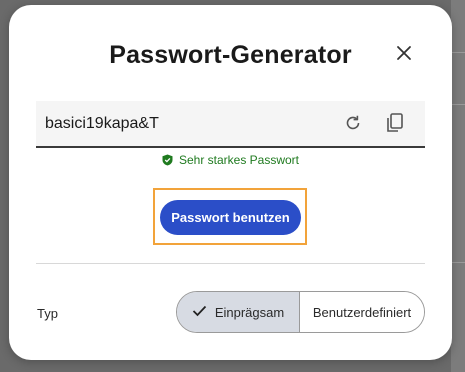 This screenshot has width=465, height=372. What do you see at coordinates (230, 217) in the screenshot?
I see `use-password-button: Passwort benutzen` at bounding box center [230, 217].